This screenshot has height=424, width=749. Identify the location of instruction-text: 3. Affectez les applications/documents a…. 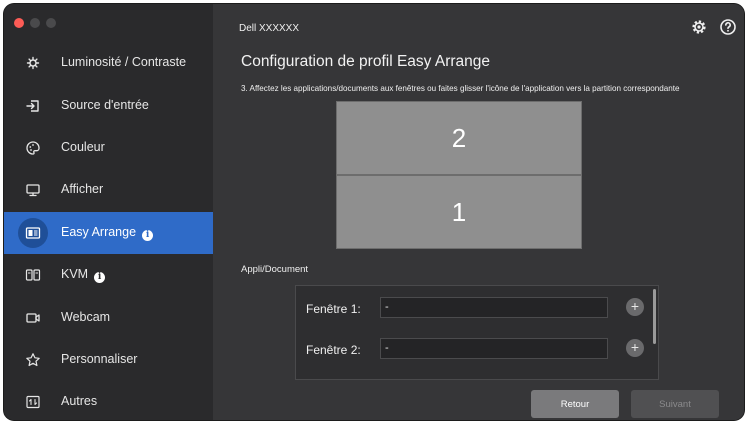
(460, 88).